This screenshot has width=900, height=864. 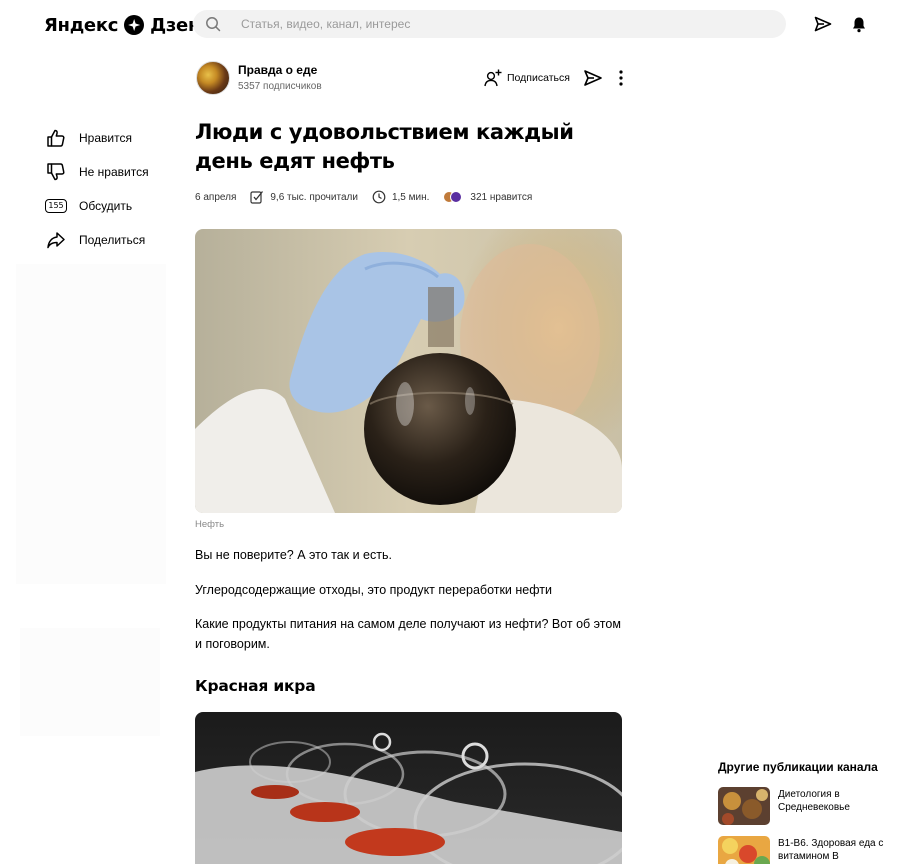 I want to click on comment-count-badge: 155, so click(x=56, y=206).